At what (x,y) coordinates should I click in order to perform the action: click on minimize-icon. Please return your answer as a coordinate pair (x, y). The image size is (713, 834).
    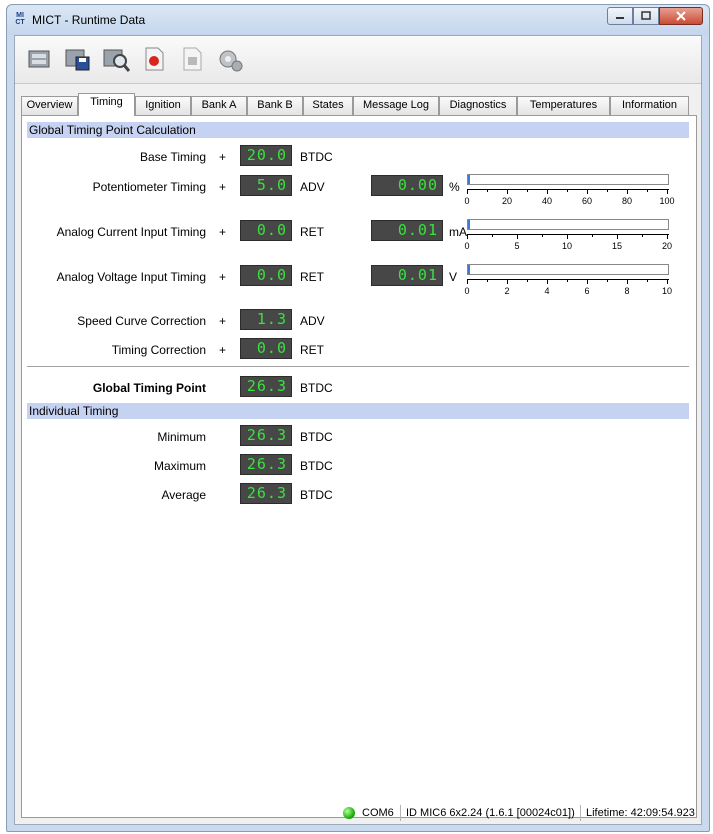
    Looking at the image, I should click on (620, 18).